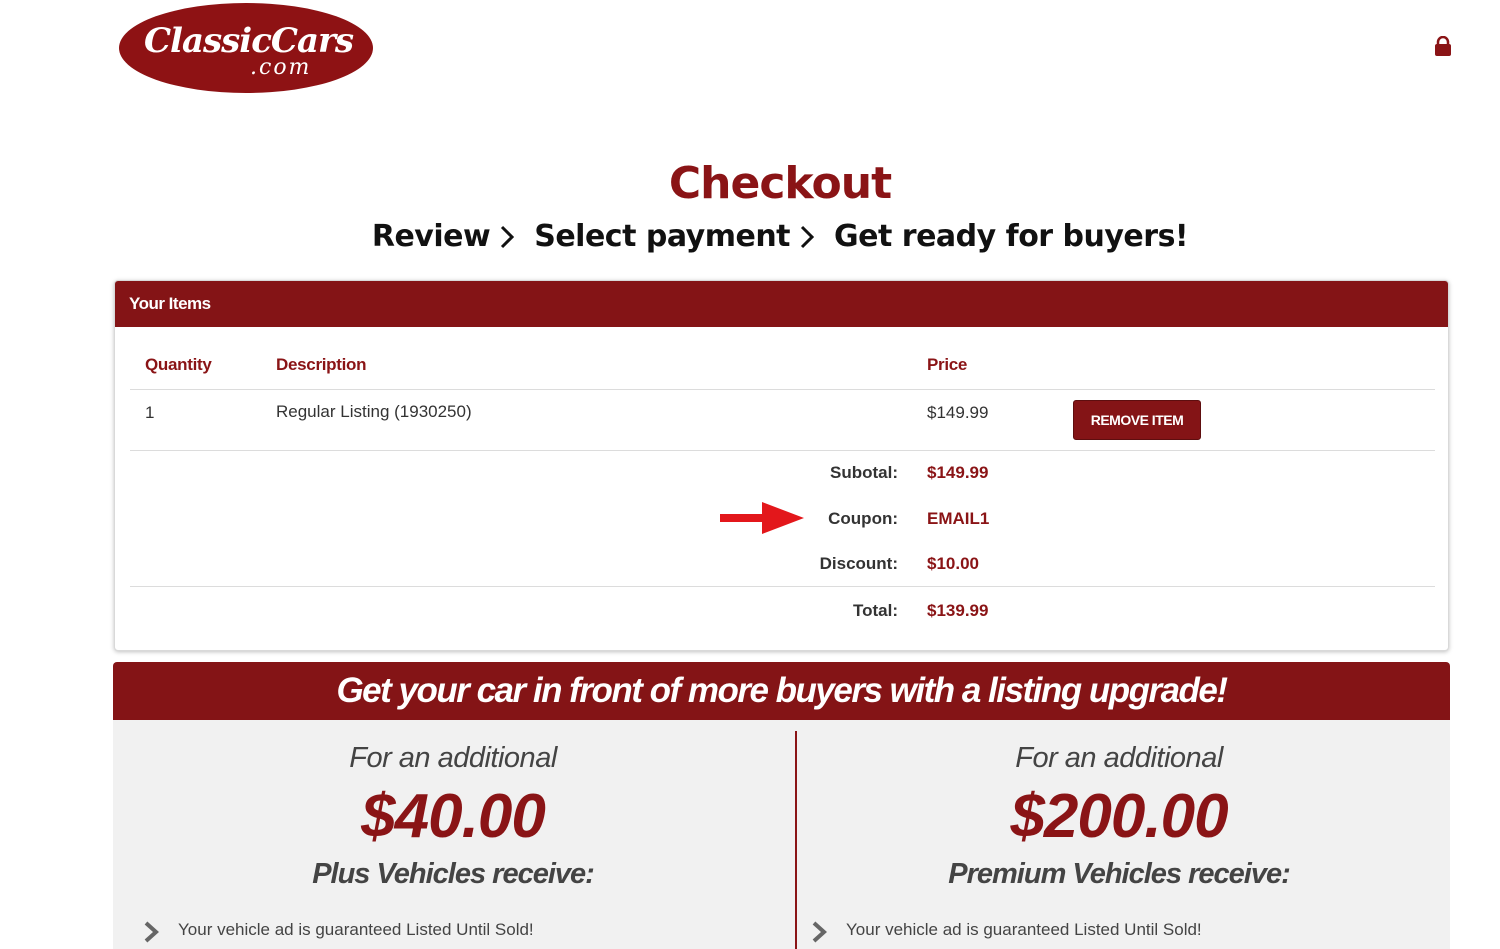 The width and height of the screenshot is (1500, 949). What do you see at coordinates (947, 364) in the screenshot?
I see `column-price: Price` at bounding box center [947, 364].